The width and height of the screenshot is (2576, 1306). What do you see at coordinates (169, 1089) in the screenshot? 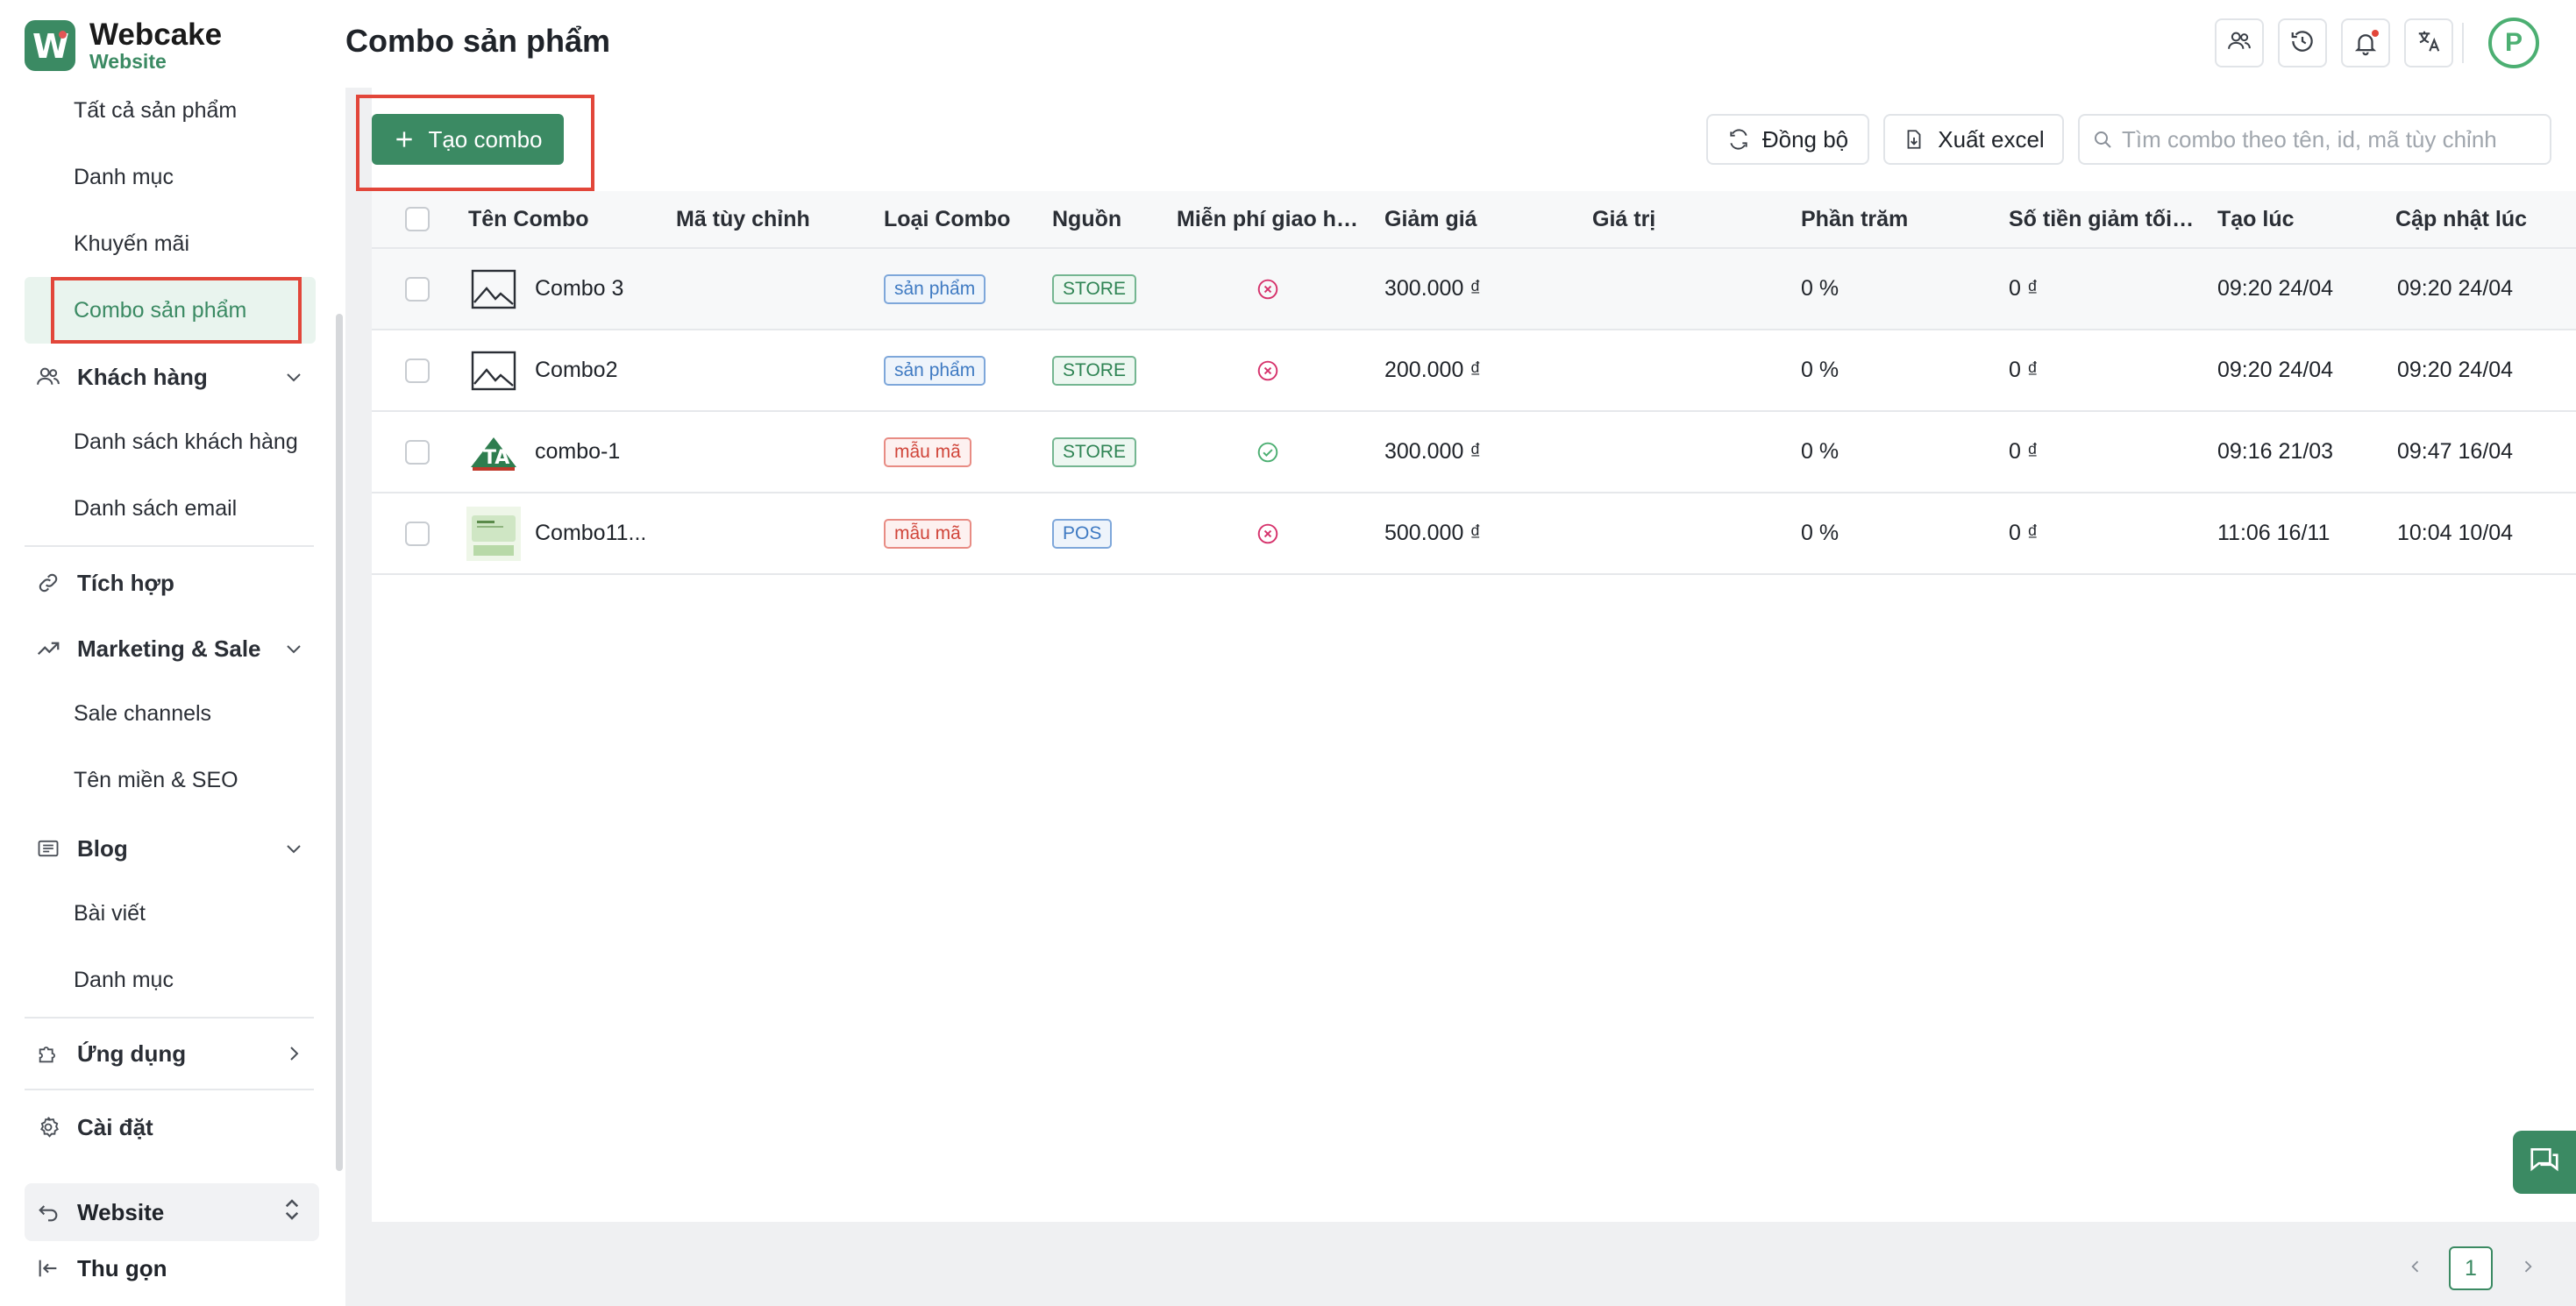
I see `sidebar-divider` at bounding box center [169, 1089].